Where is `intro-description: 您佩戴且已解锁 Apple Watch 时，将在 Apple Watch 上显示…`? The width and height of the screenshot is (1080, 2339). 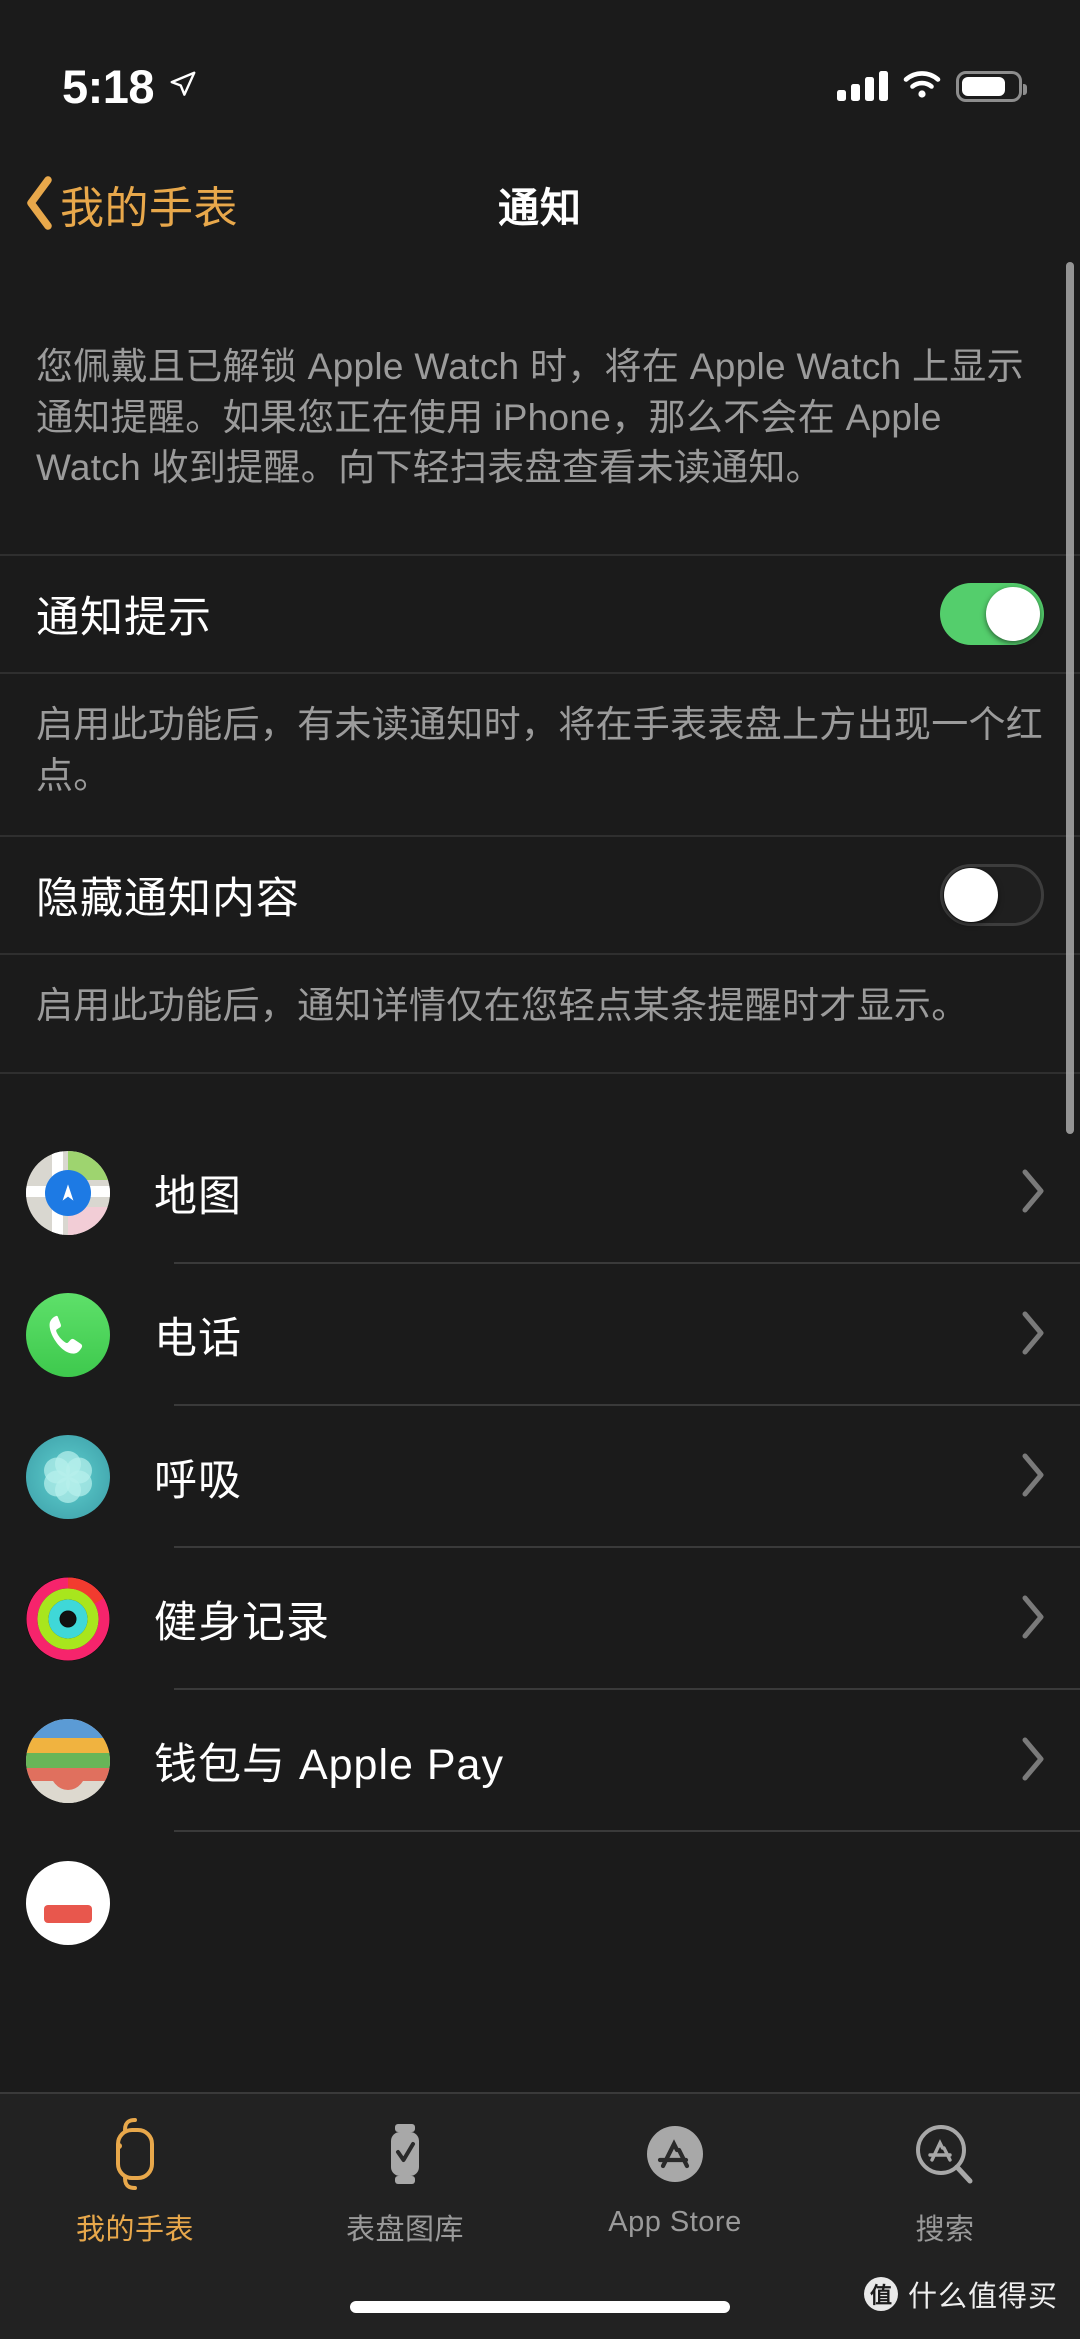
intro-description: 您佩戴且已解锁 Apple Watch 时，将在 Apple Watch 上显示… is located at coordinates (530, 417).